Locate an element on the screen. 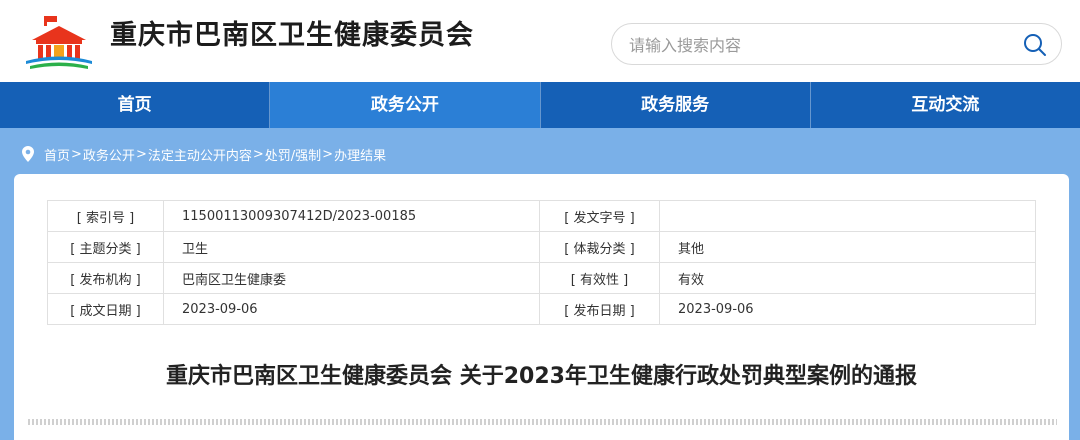  government-emblem-icon is located at coordinates (59, 42).